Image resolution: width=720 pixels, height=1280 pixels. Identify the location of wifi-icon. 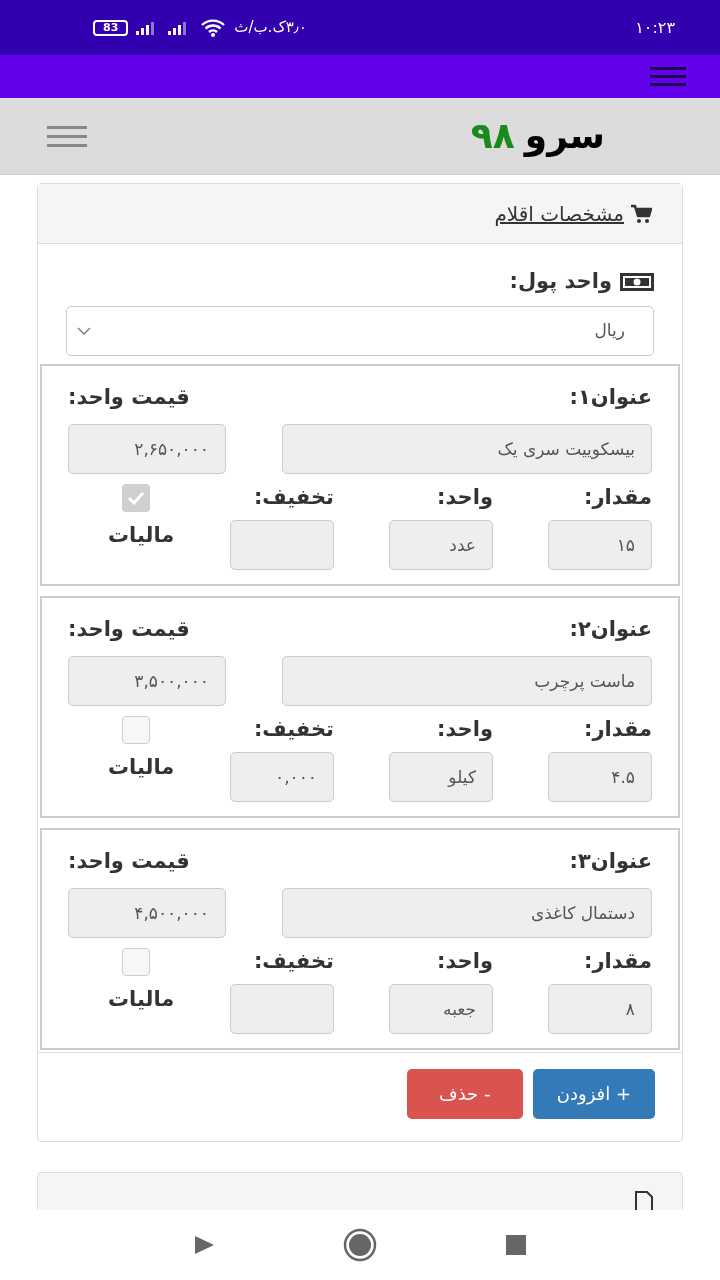
(213, 27).